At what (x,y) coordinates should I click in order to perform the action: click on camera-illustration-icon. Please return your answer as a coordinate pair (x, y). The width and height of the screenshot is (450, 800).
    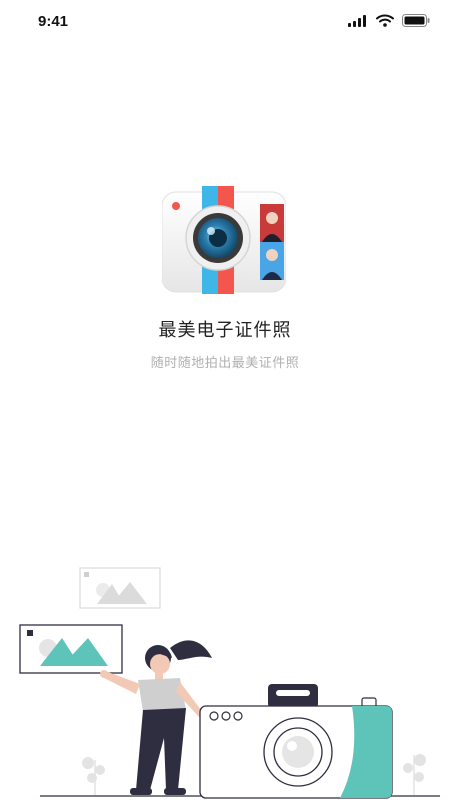
    Looking at the image, I should click on (296, 741).